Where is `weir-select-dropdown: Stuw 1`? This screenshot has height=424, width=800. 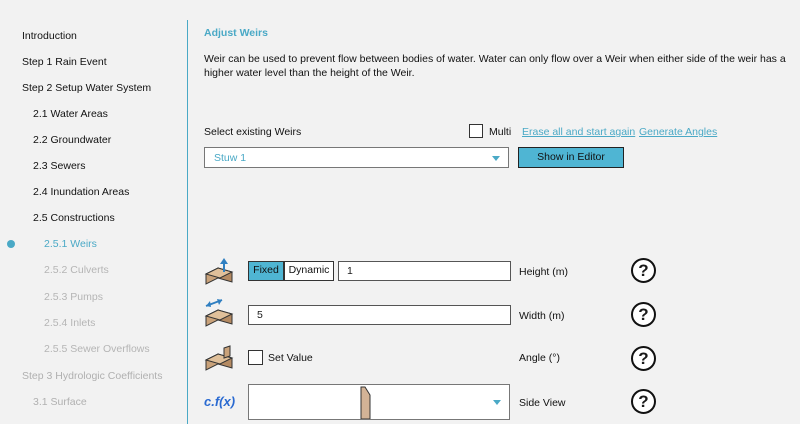 weir-select-dropdown: Stuw 1 is located at coordinates (356, 157).